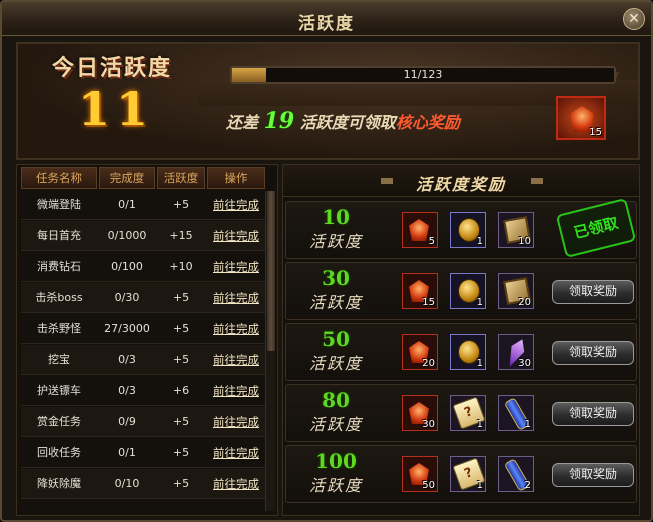 The image size is (653, 522). I want to click on task-name: 每日首充, so click(59, 235).